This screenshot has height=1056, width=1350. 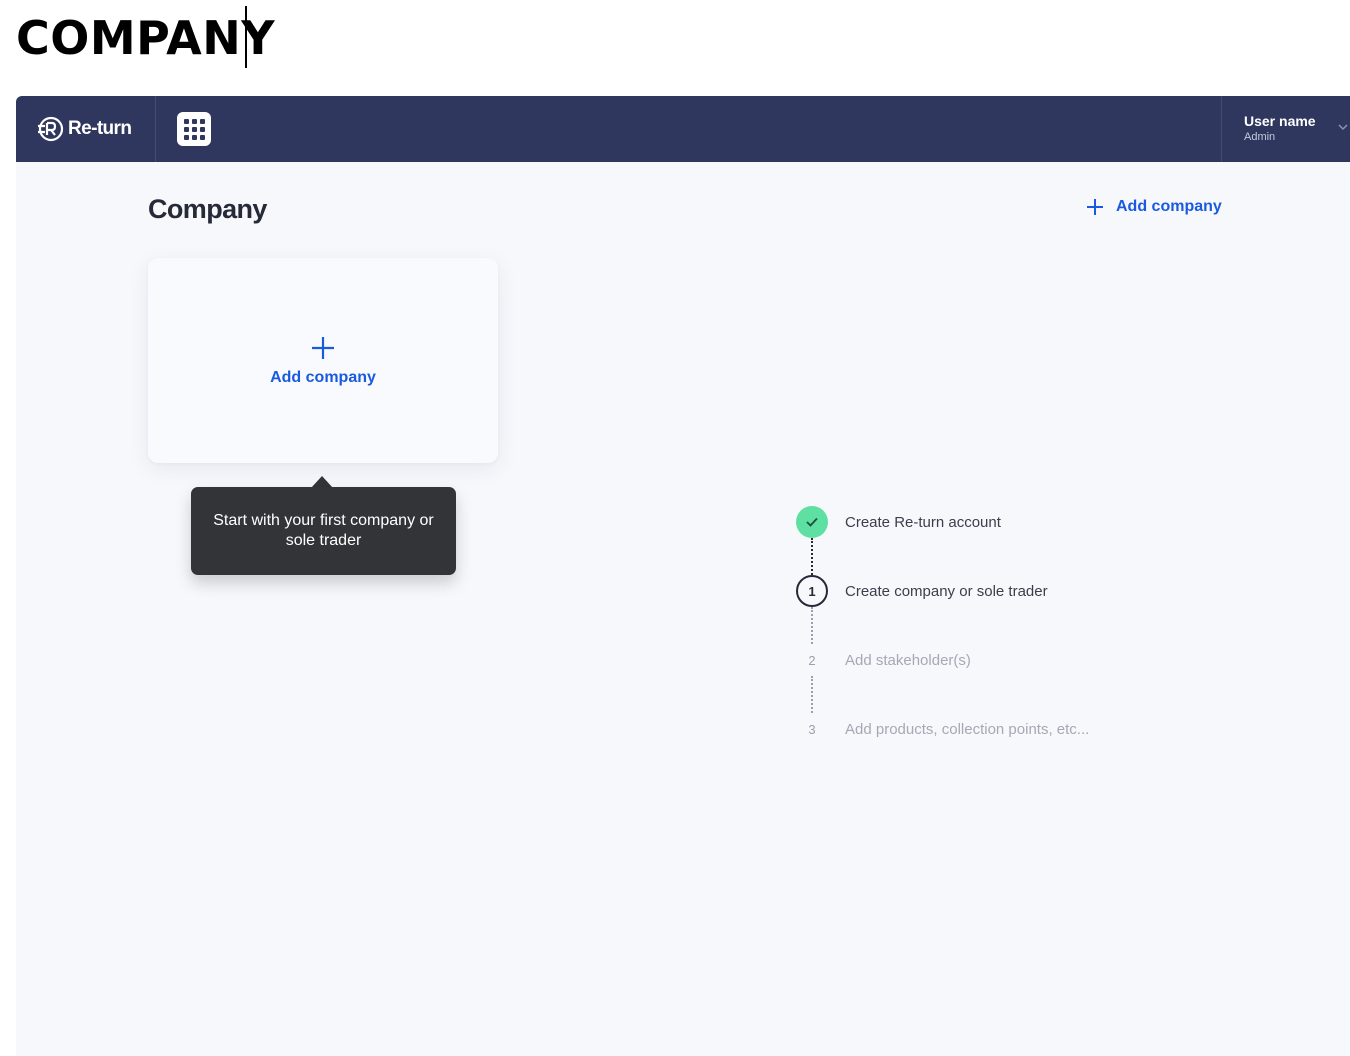 I want to click on add-company-button: Add company, so click(x=1154, y=207).